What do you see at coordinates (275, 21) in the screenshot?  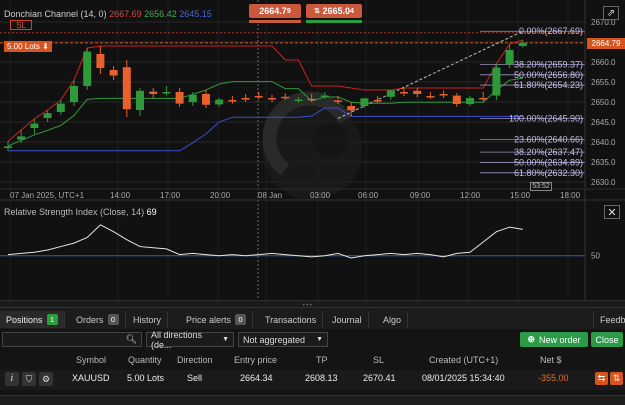 I see `sell-bar` at bounding box center [275, 21].